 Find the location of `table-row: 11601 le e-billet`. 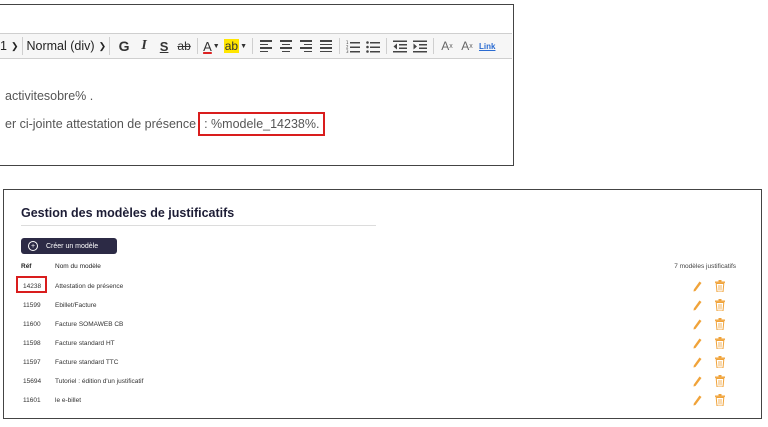

table-row: 11601 le e-billet is located at coordinates (382, 402).